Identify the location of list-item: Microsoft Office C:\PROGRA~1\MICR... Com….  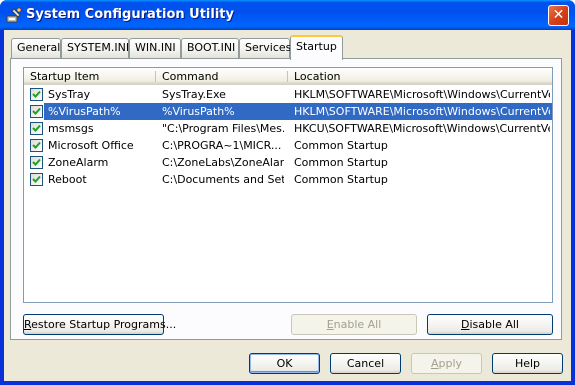
(288, 145).